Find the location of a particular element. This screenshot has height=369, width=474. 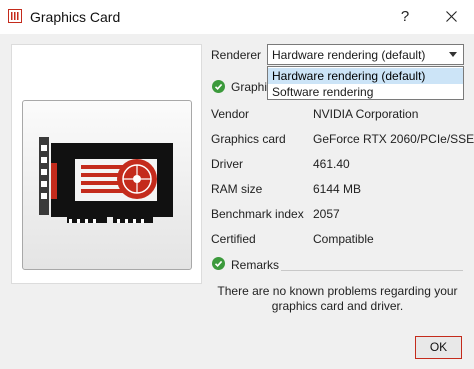

chevron-down-icon is located at coordinates (453, 54).